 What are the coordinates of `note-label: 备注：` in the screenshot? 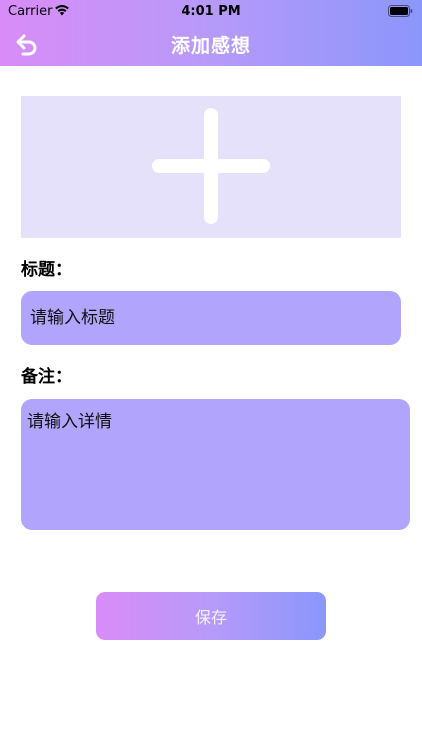 It's located at (46, 377).